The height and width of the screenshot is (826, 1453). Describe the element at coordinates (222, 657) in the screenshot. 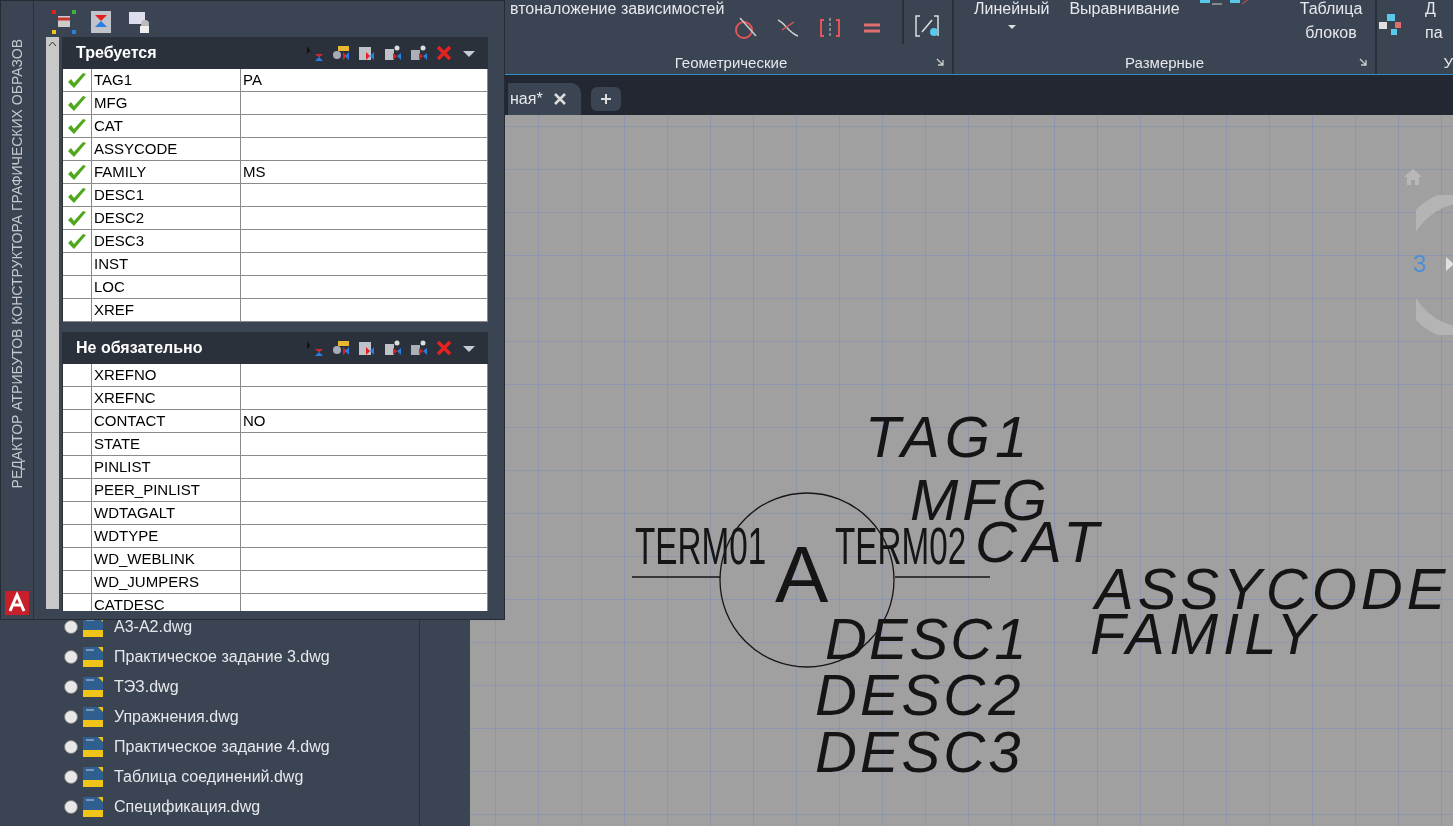

I see `file-name: Практическое задание 3.dwg` at that location.